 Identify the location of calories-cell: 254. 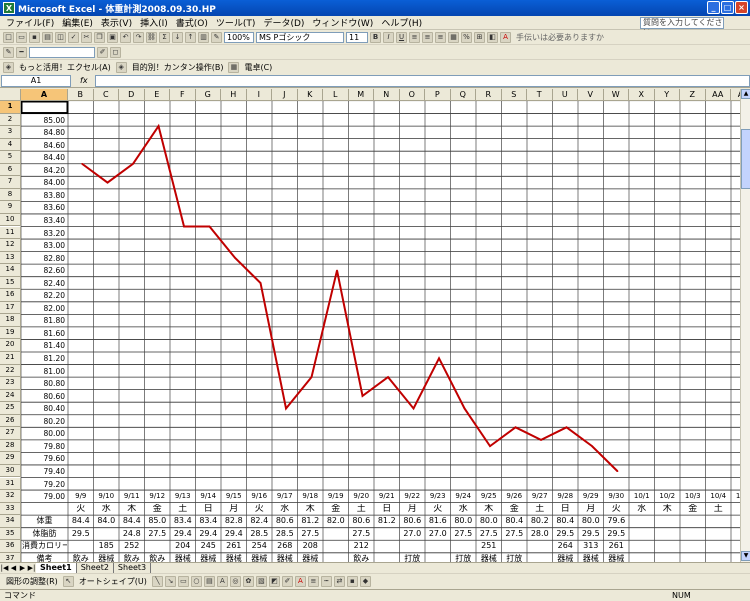
(260, 547).